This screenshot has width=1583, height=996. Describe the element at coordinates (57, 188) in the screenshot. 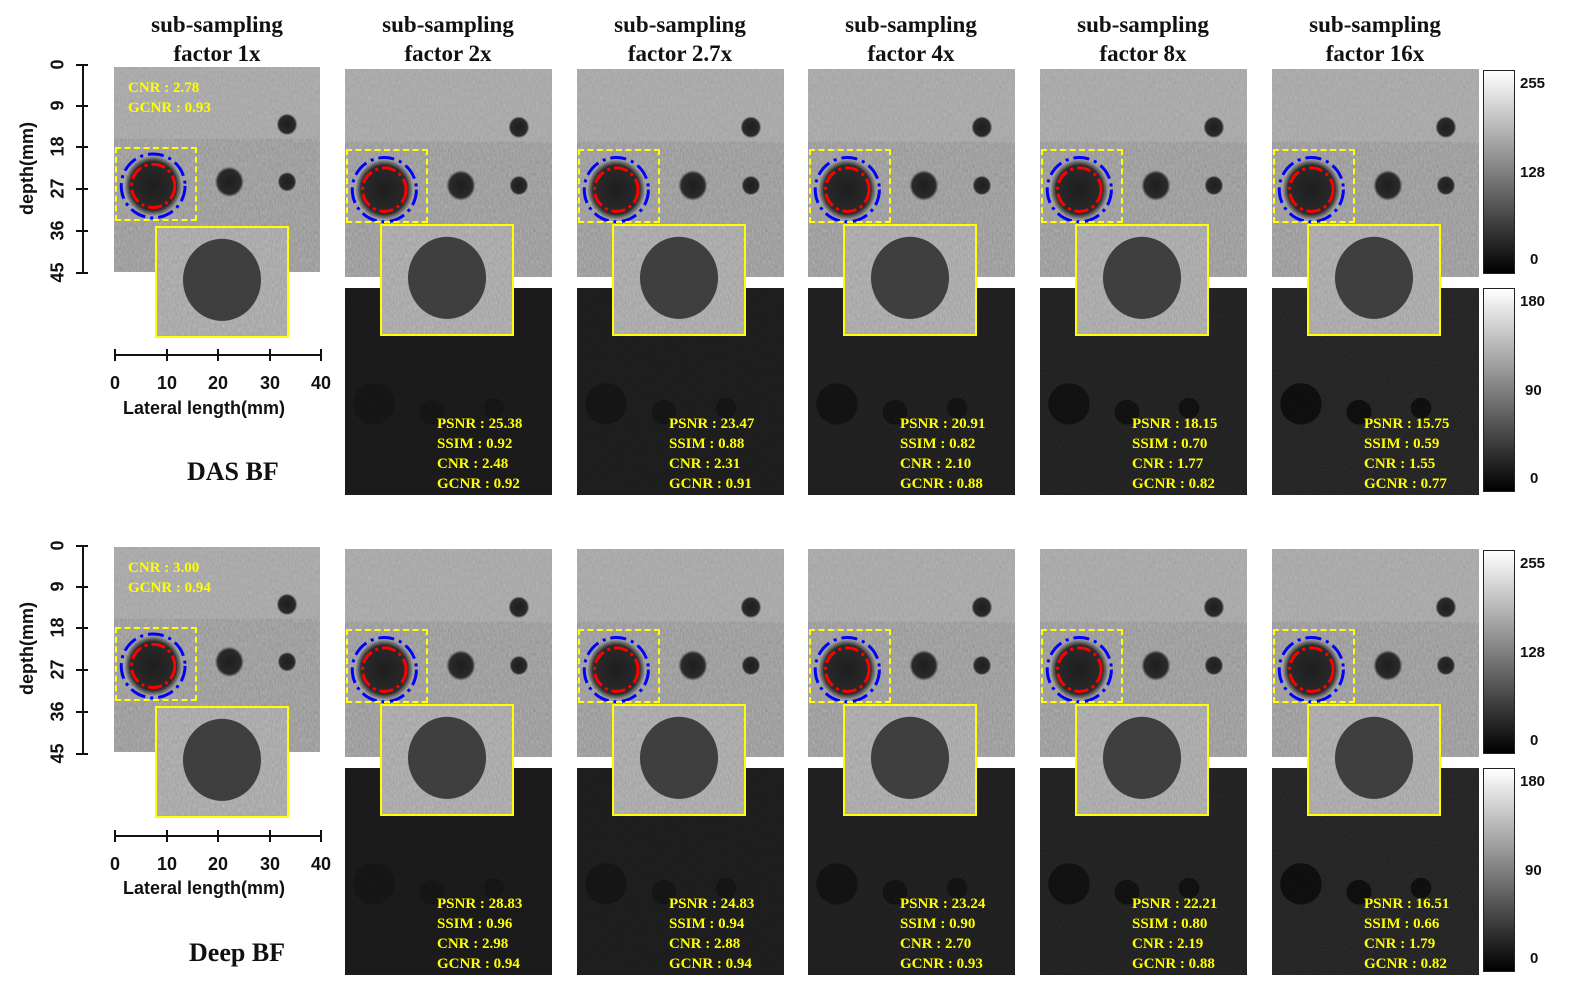

I see `y-tick-label: 27` at that location.